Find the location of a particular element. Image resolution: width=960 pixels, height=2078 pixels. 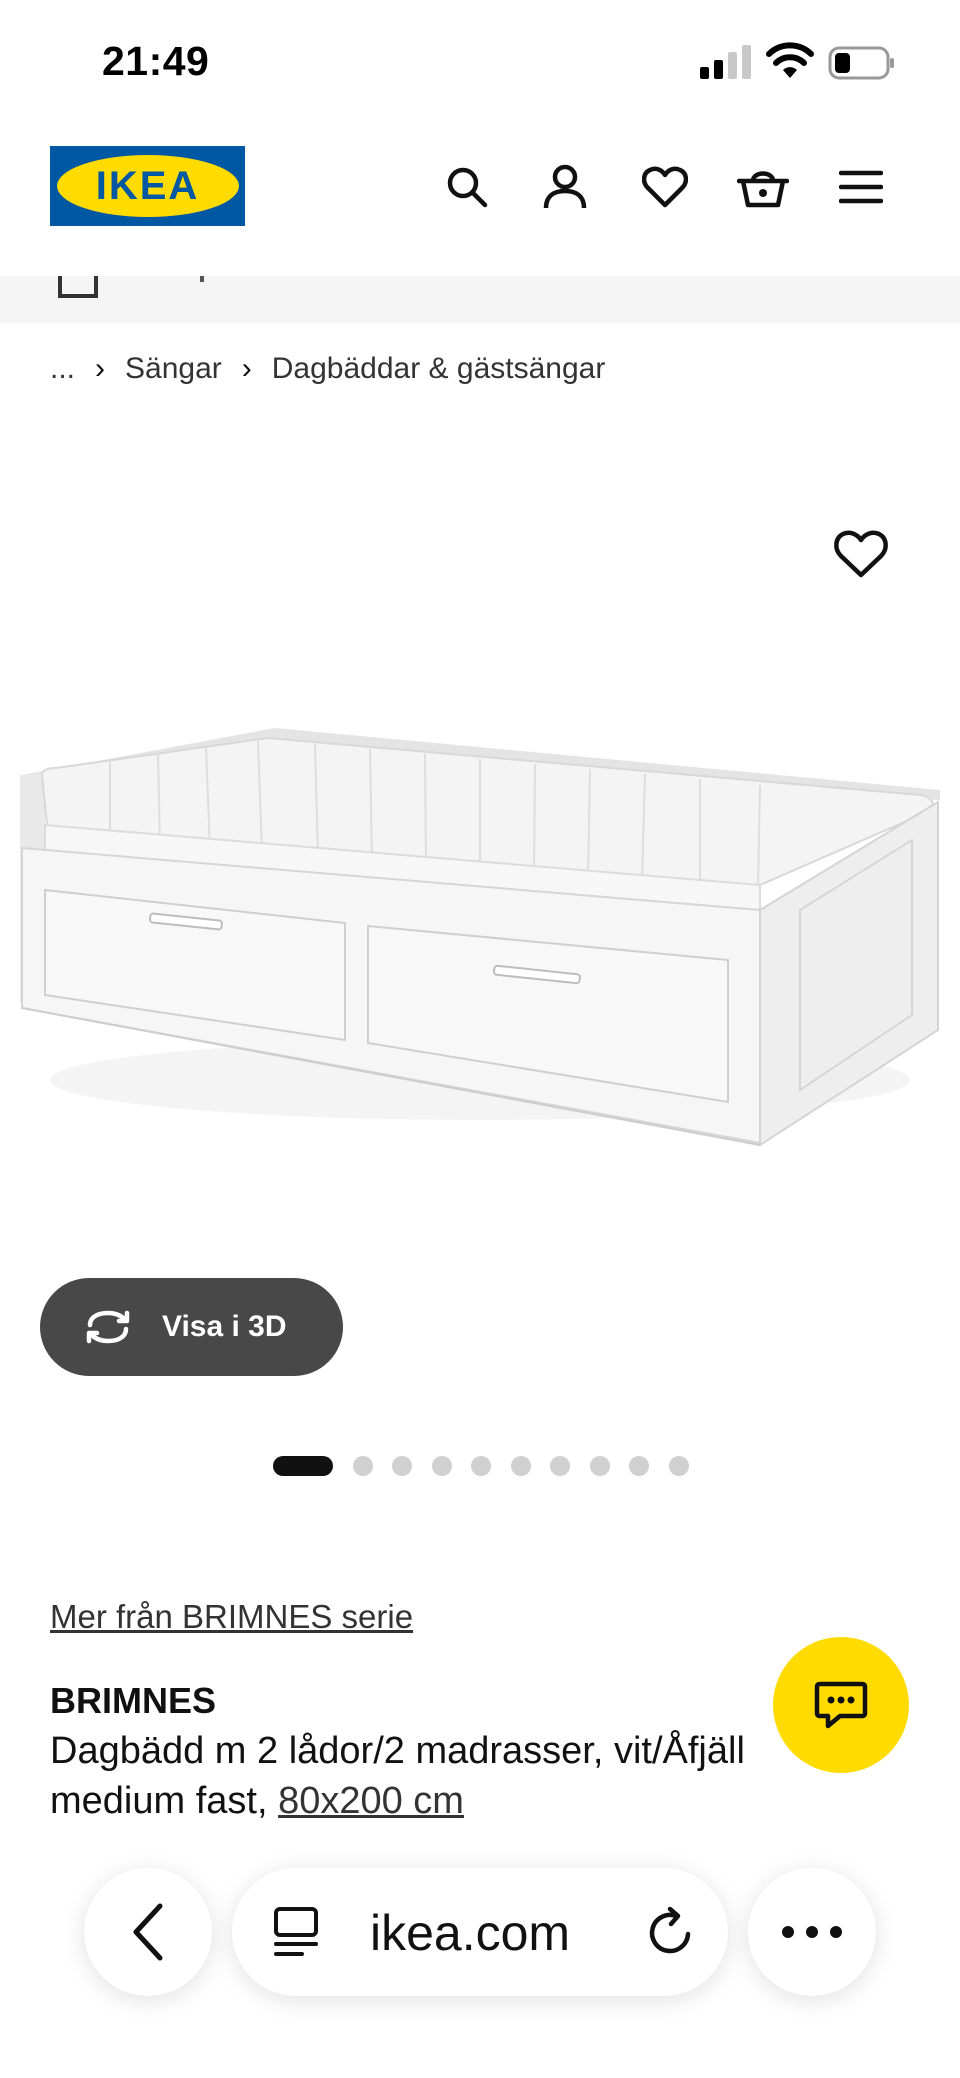

ikea-logo: IKEA is located at coordinates (147, 186).